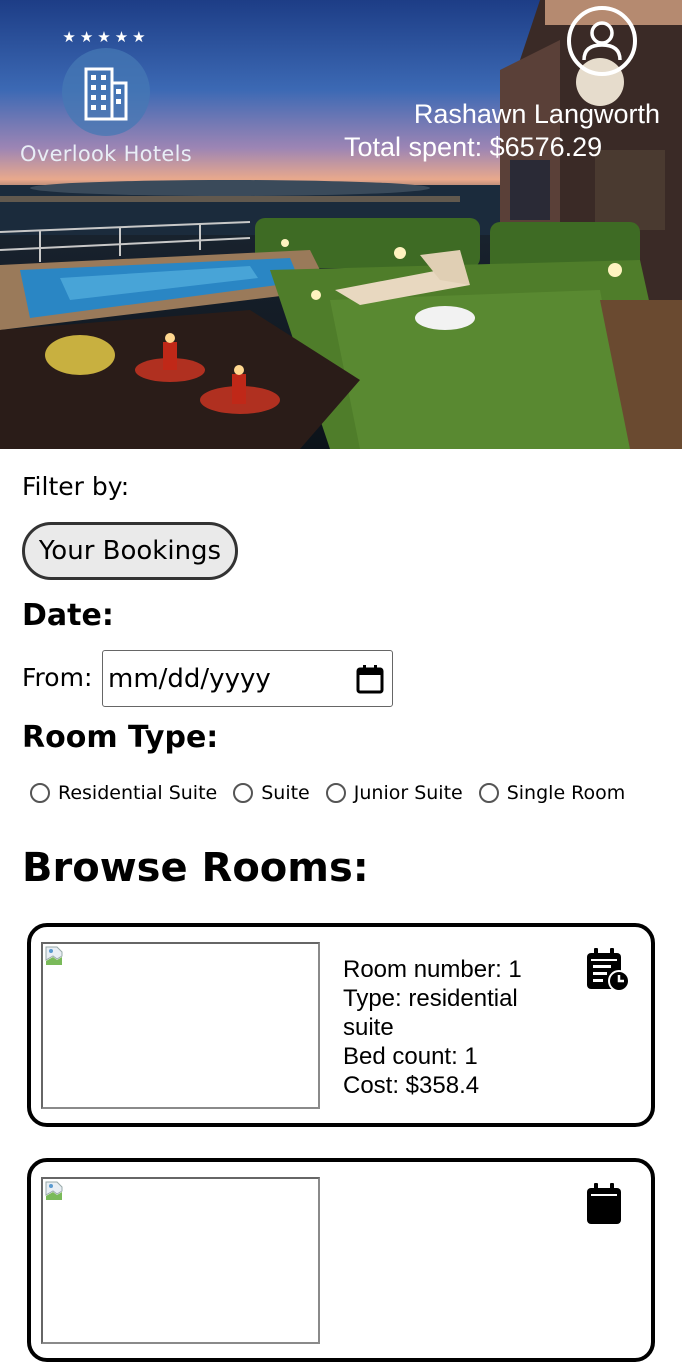  Describe the element at coordinates (106, 154) in the screenshot. I see `logo-text: Overlook Hotels` at that location.